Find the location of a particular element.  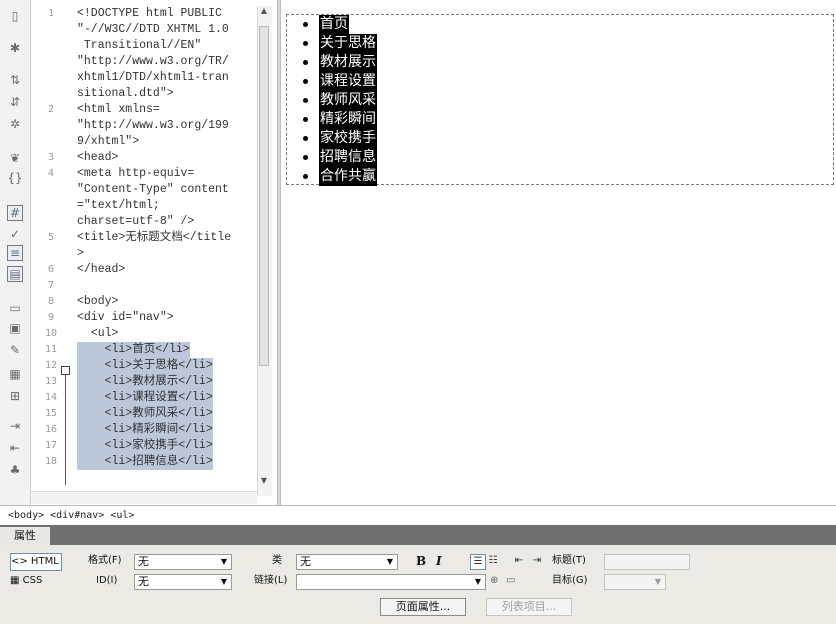

properties-title: 属性 is located at coordinates (25, 536).